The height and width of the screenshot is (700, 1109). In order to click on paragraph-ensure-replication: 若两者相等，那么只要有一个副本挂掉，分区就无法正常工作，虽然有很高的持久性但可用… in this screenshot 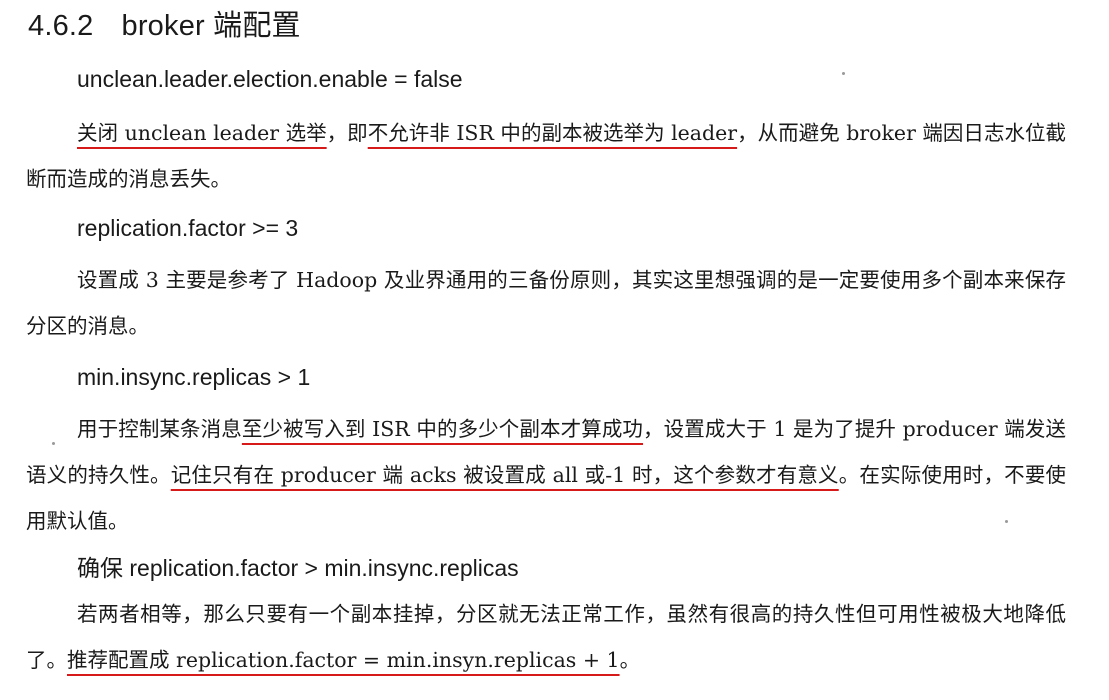, I will do `click(546, 637)`.